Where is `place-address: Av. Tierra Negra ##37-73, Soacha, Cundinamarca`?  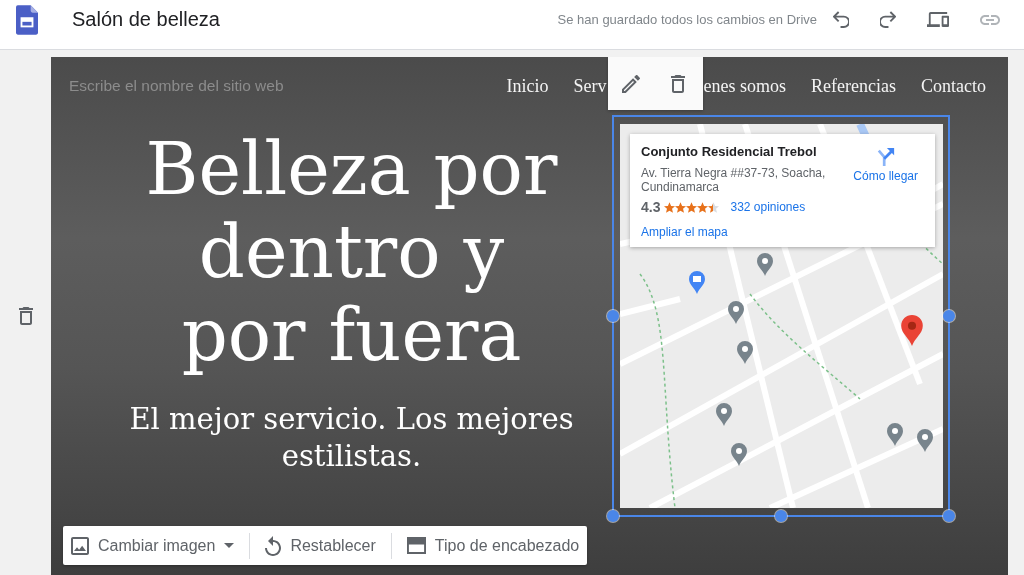
place-address: Av. Tierra Negra ##37-73, Soacha, Cundinamarca is located at coordinates (734, 180).